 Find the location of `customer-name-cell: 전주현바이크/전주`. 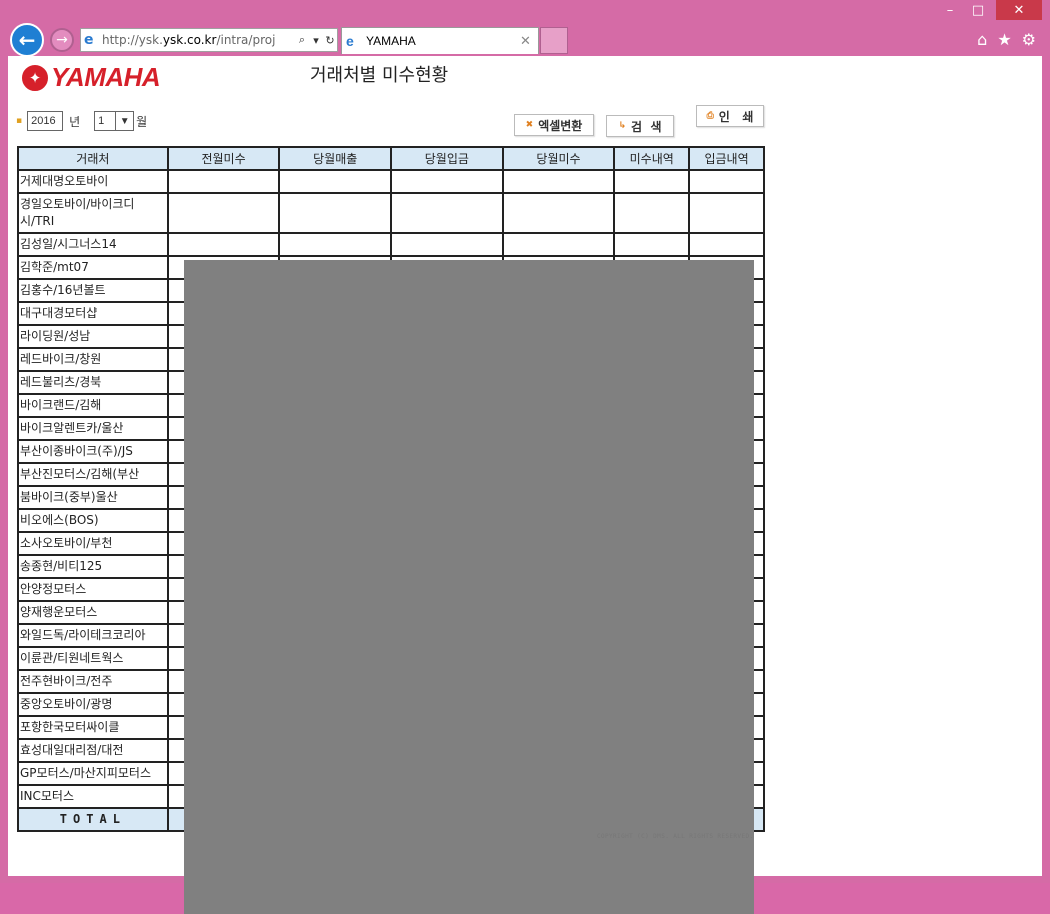

customer-name-cell: 전주현바이크/전주 is located at coordinates (93, 681).